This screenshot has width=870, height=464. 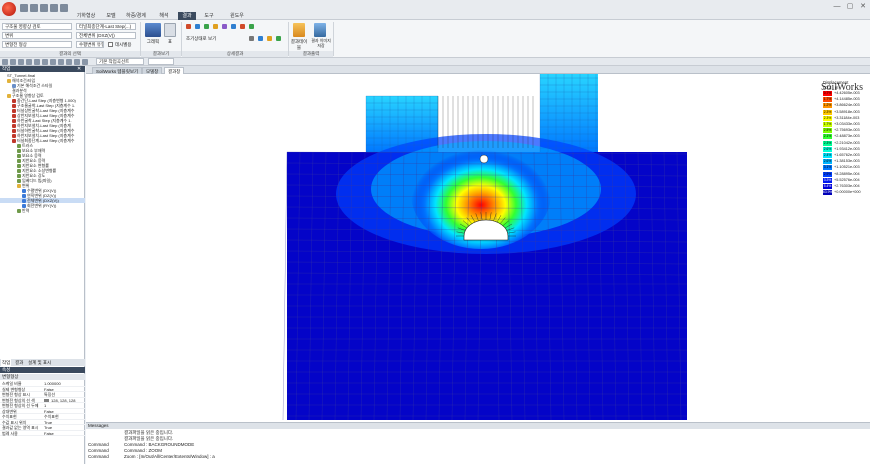 I want to click on result-table-label: 결과테이블, so click(x=299, y=44).